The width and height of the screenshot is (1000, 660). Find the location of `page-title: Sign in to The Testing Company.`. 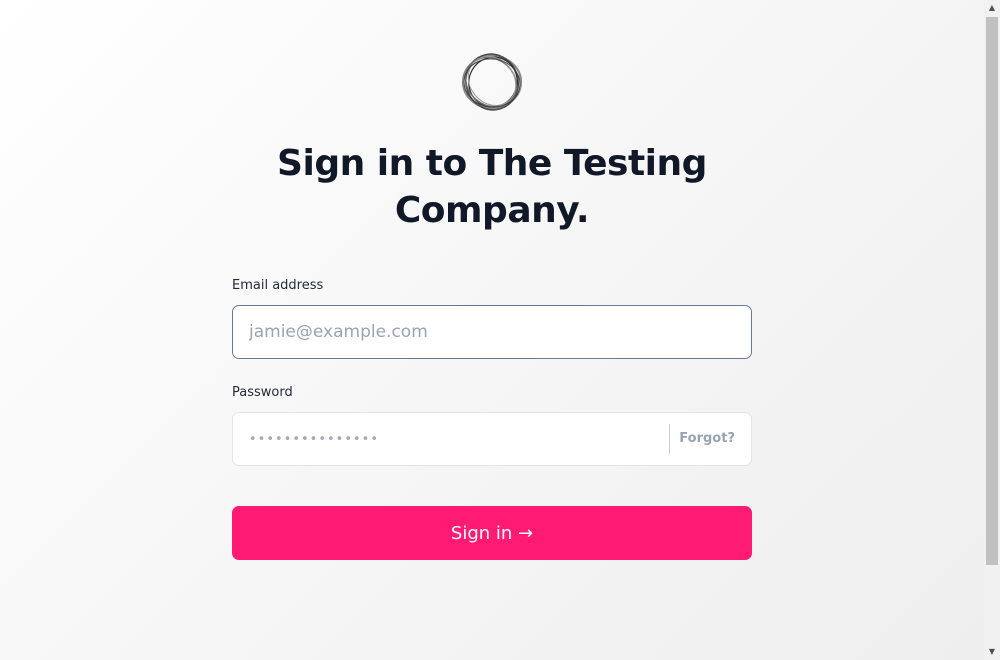

page-title: Sign in to The Testing Company. is located at coordinates (492, 187).